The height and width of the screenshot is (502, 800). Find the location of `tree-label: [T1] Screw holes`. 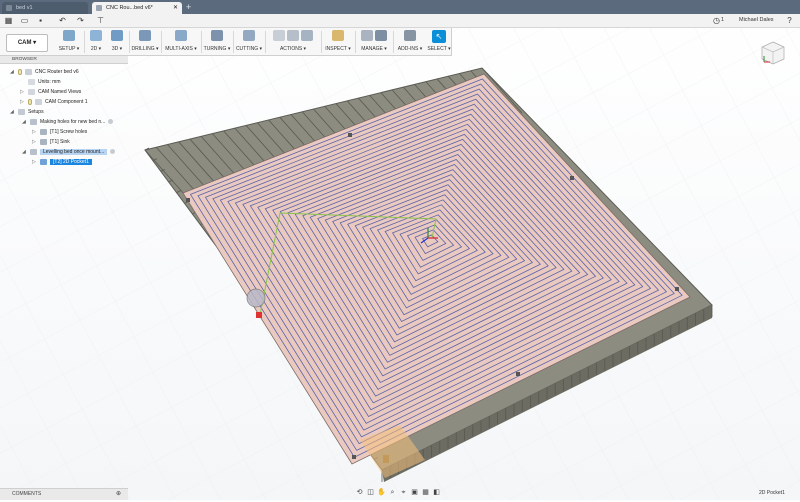

tree-label: [T1] Screw holes is located at coordinates (69, 132).